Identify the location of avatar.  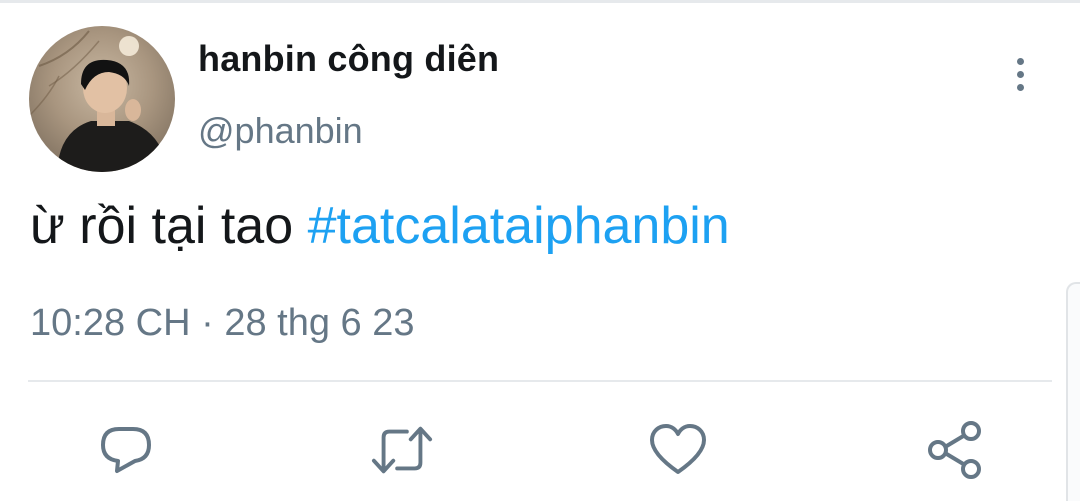
(102, 99).